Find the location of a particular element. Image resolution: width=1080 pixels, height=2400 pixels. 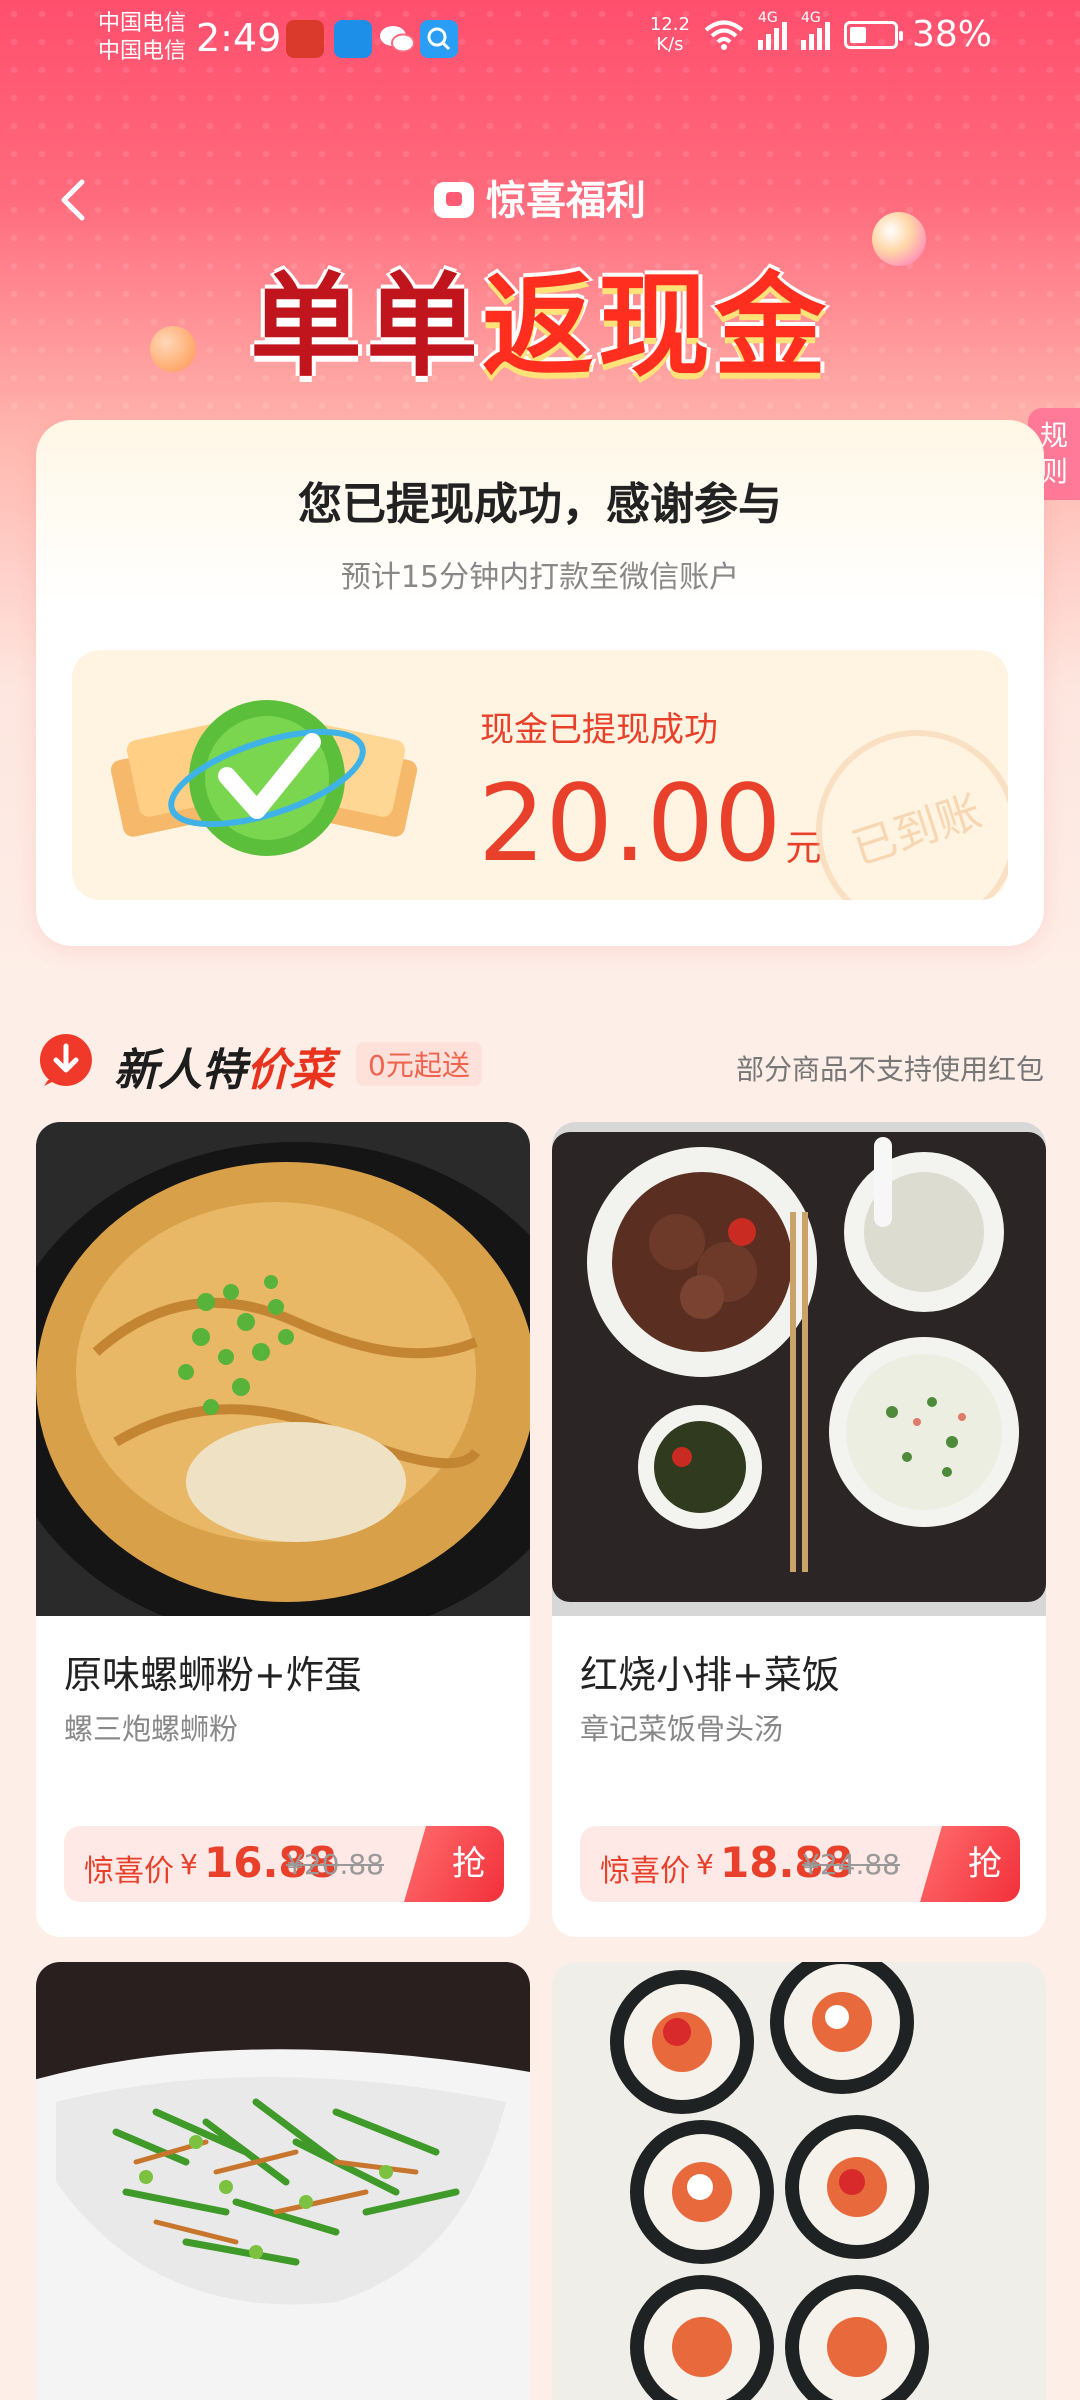

carrier-label: 中国电信 中国电信 is located at coordinates (142, 38).